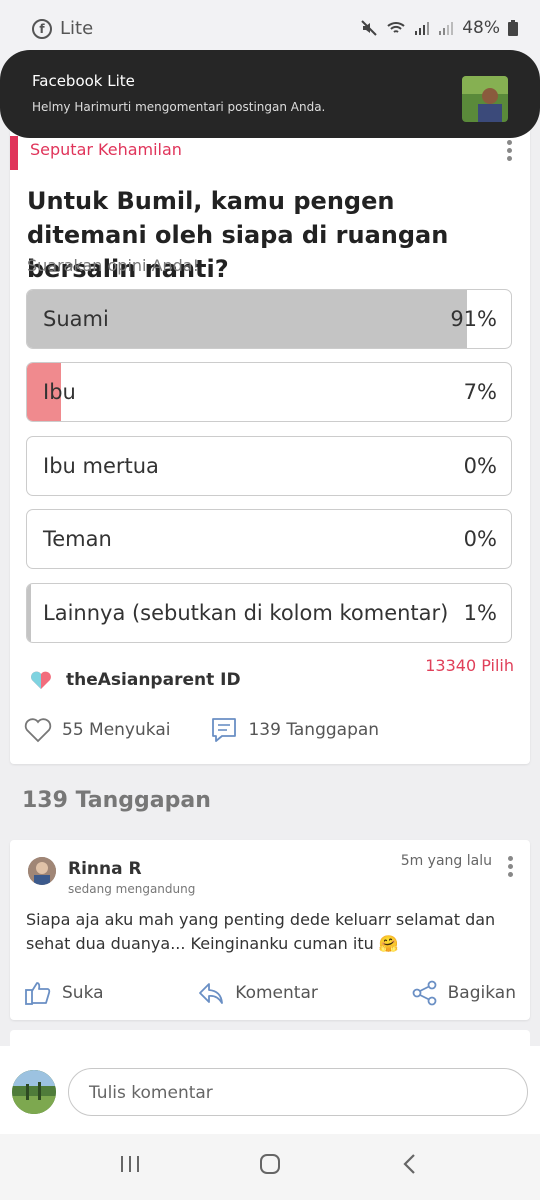 The width and height of the screenshot is (540, 1200). Describe the element at coordinates (77, 539) in the screenshot. I see `option-label: Teman` at that location.